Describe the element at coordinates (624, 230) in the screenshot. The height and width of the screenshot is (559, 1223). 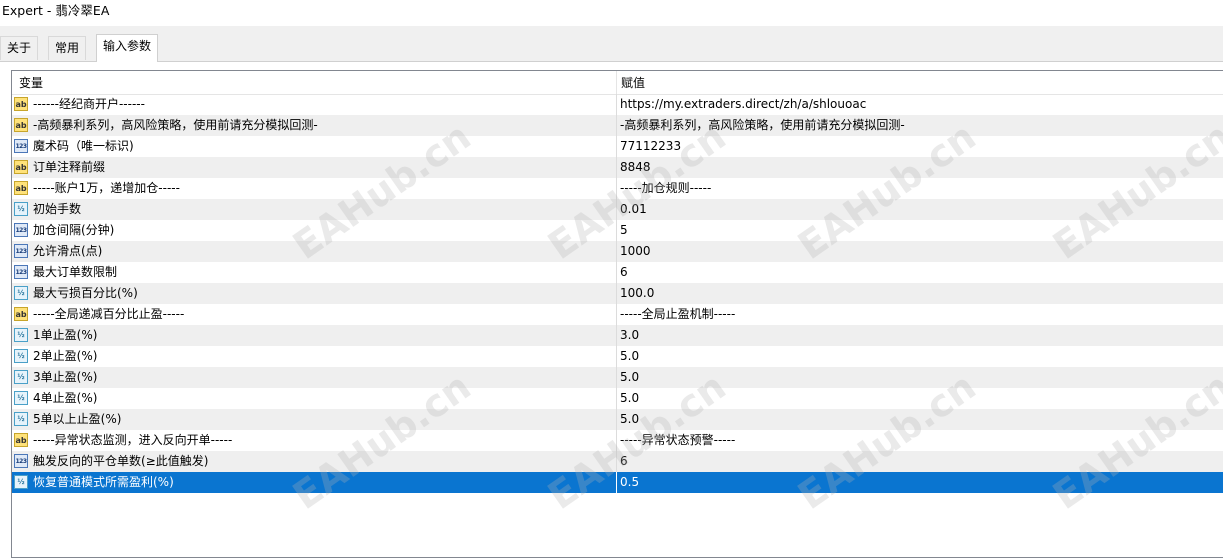
I see `param-value: 5` at that location.